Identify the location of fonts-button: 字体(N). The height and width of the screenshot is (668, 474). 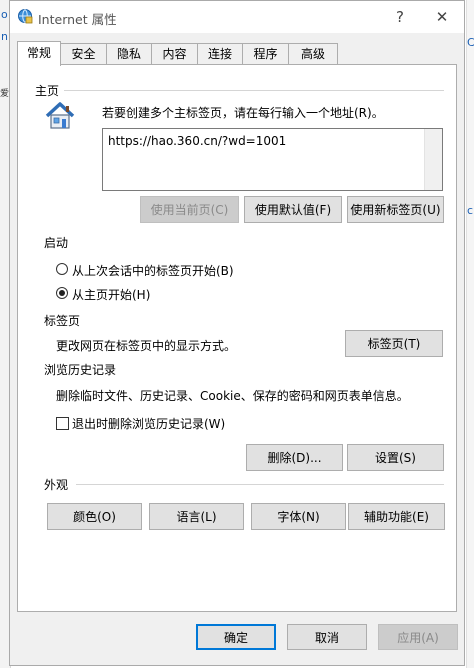
(298, 516).